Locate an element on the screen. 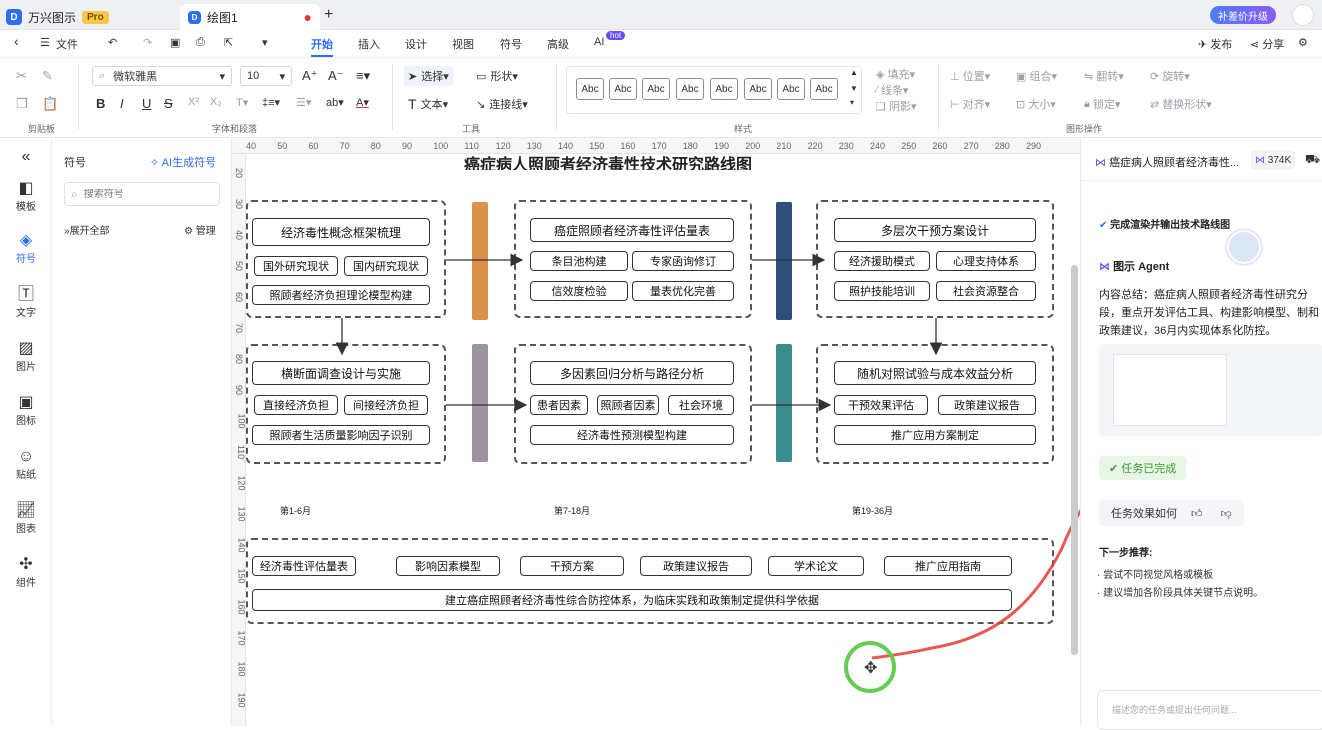 This screenshot has height=730, width=1322. text-tool: T 文本 ▾ is located at coordinates (428, 104).